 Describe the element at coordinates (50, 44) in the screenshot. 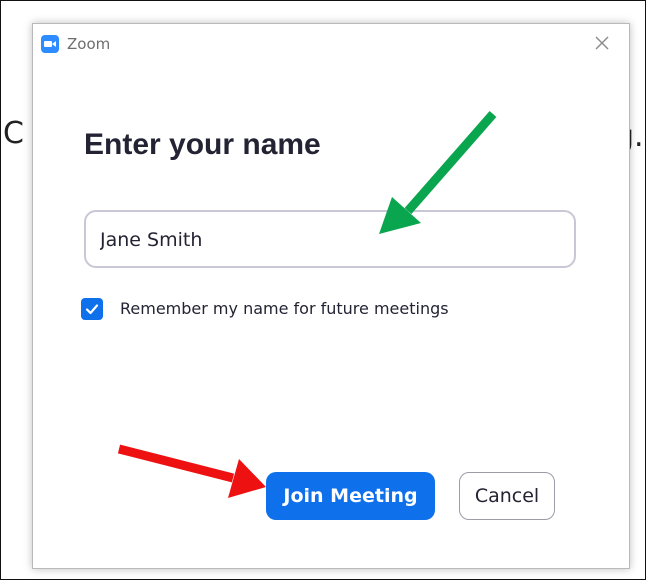

I see `zoom-camera-icon` at that location.